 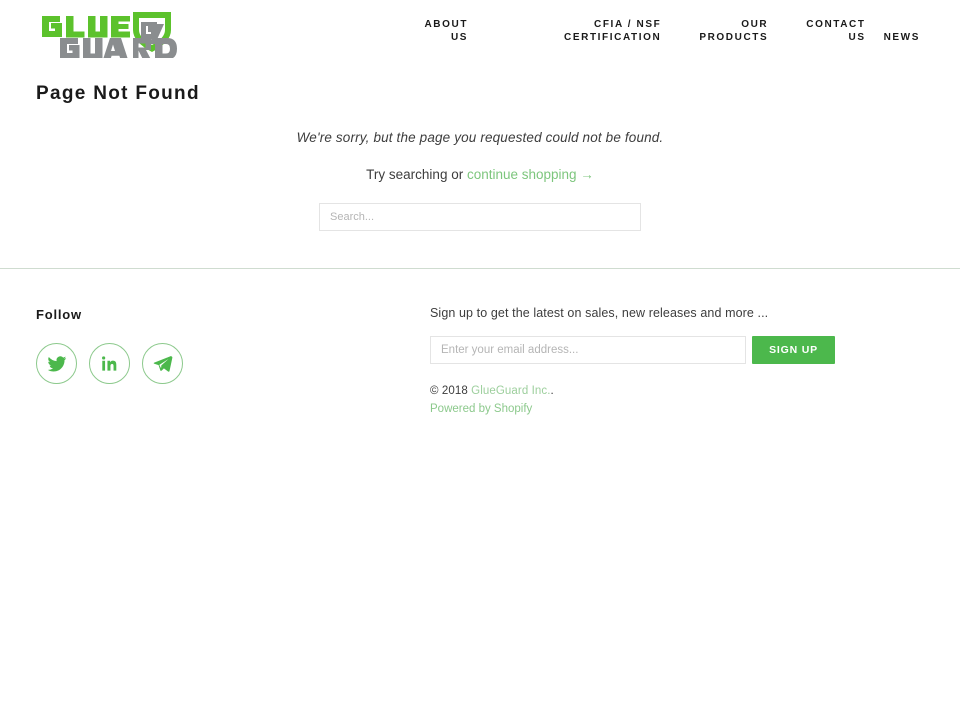 What do you see at coordinates (588, 350) in the screenshot?
I see `email-field` at bounding box center [588, 350].